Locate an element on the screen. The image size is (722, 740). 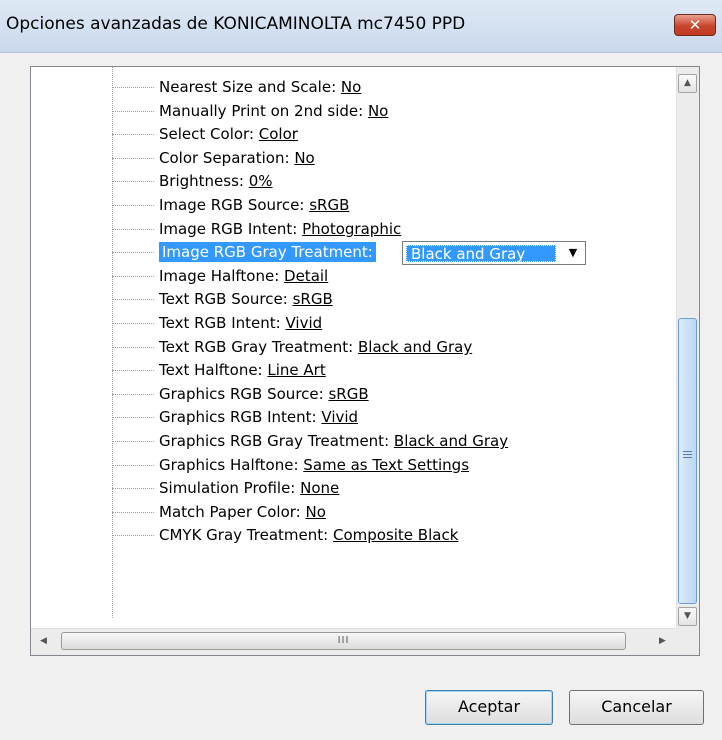
tree-item: Image RGB Intent: Photographic is located at coordinates (372, 229).